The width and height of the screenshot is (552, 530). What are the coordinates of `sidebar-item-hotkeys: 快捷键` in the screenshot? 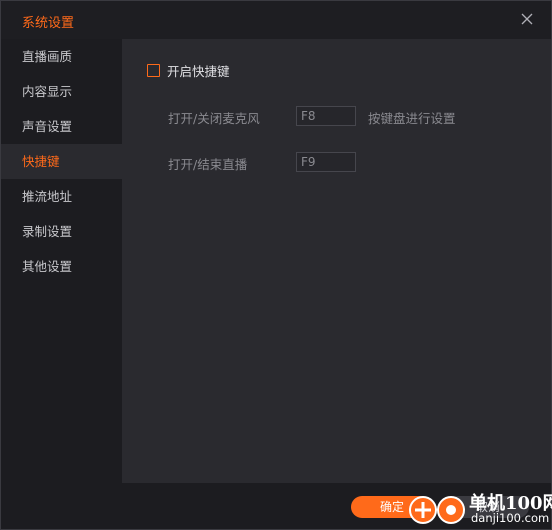 It's located at (61, 161).